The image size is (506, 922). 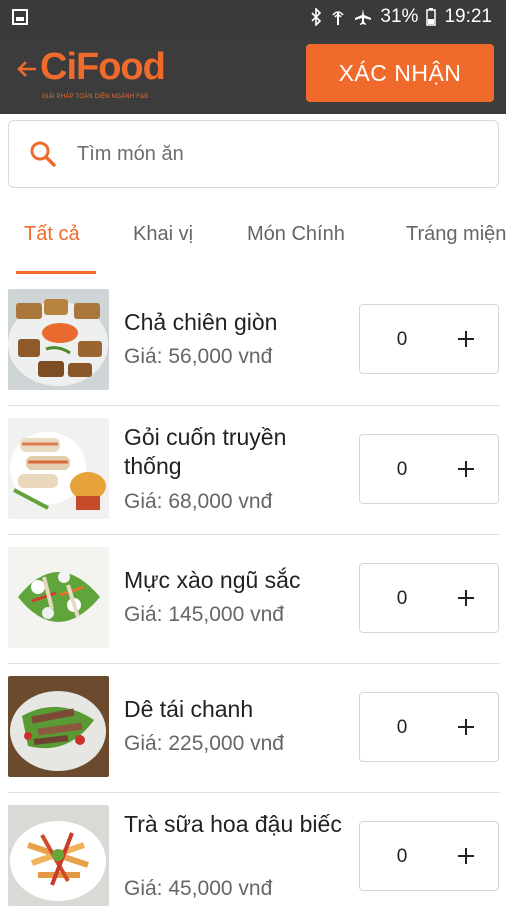 I want to click on confirm-button: XÁC NHẬN, so click(x=400, y=73).